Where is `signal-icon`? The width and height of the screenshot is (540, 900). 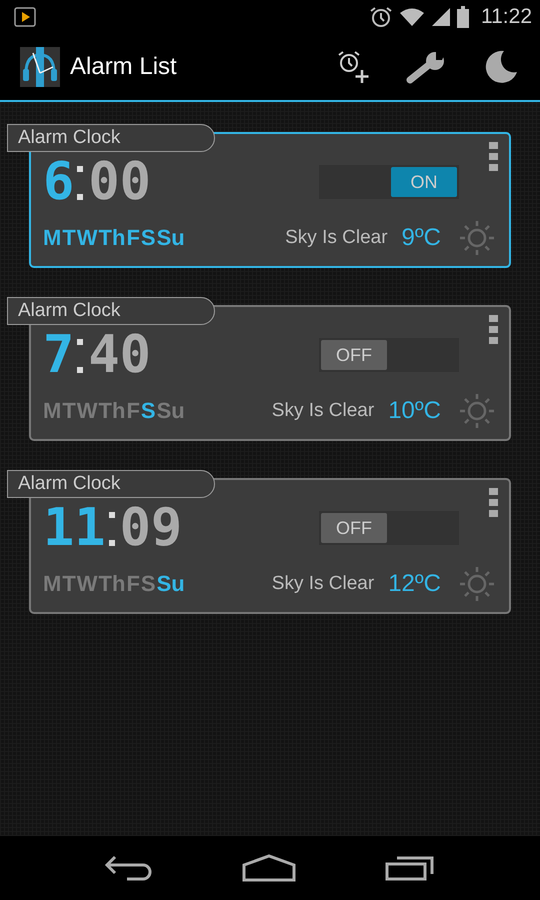
signal-icon is located at coordinates (441, 17).